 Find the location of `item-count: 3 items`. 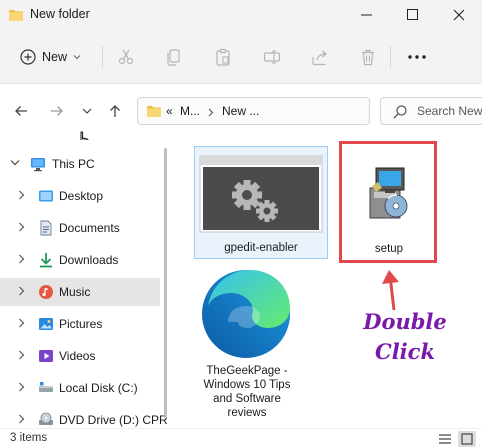

item-count: 3 items is located at coordinates (29, 438).